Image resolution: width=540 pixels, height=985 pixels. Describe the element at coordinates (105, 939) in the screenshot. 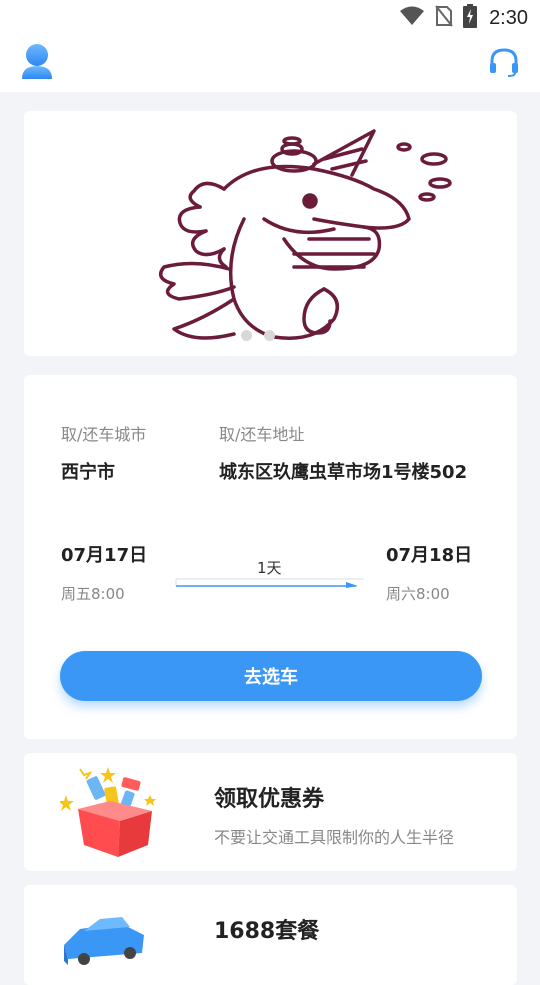

I see `car-icon` at that location.